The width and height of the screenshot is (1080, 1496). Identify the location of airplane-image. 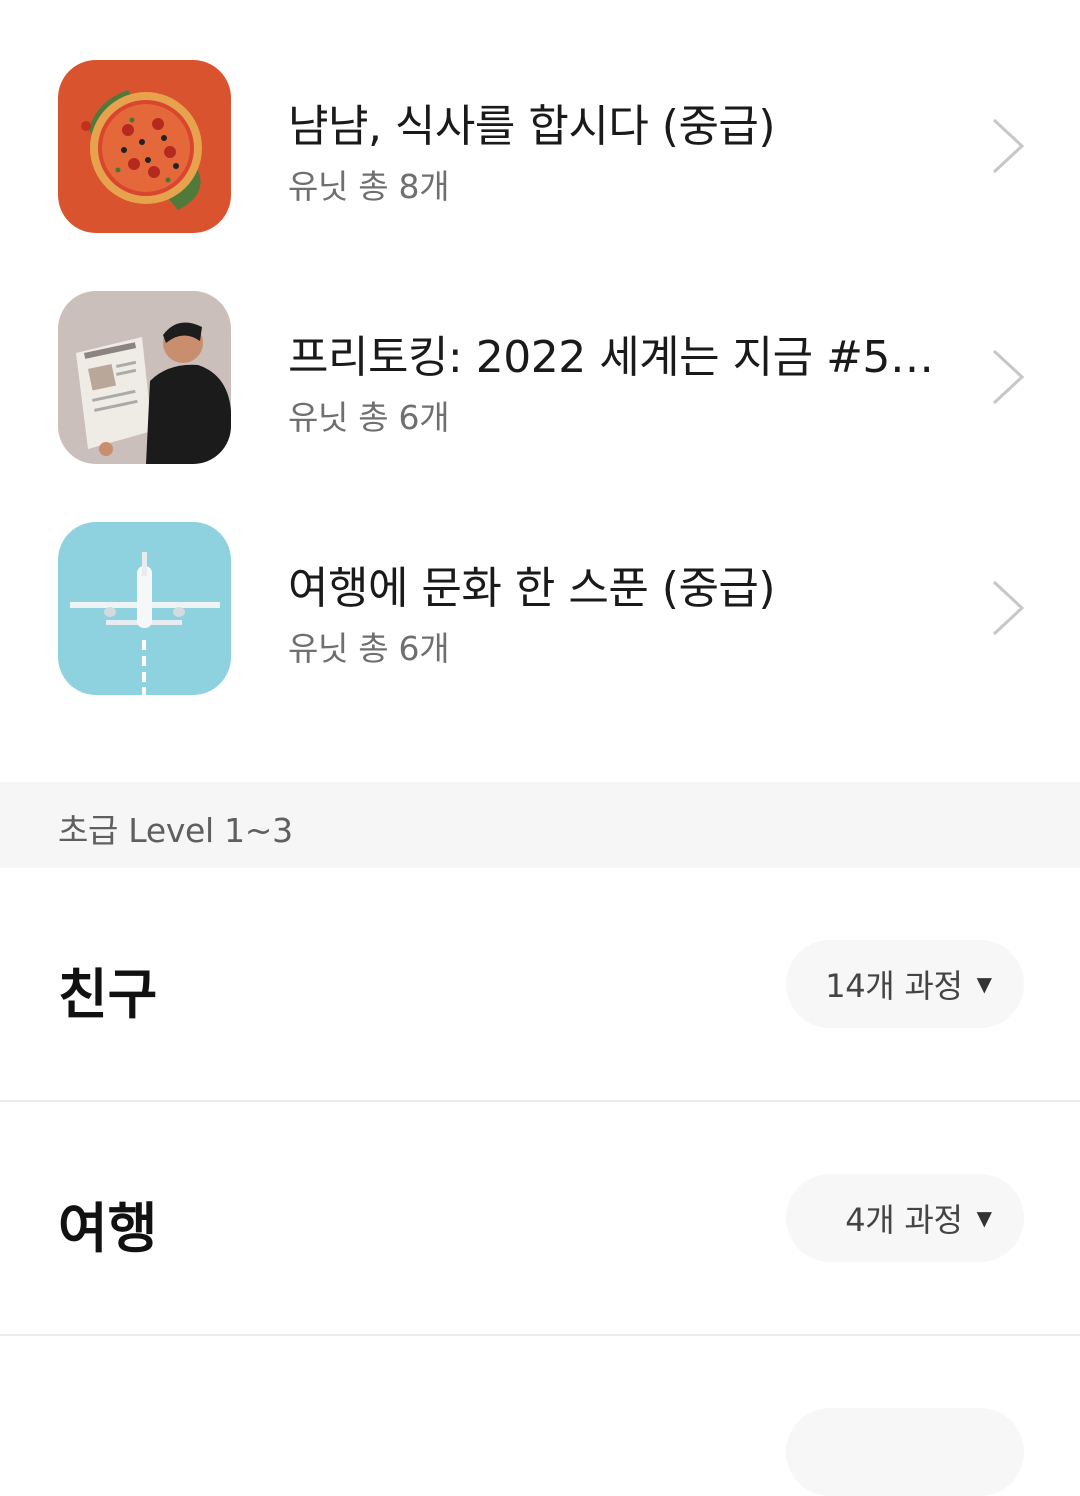
(144, 608).